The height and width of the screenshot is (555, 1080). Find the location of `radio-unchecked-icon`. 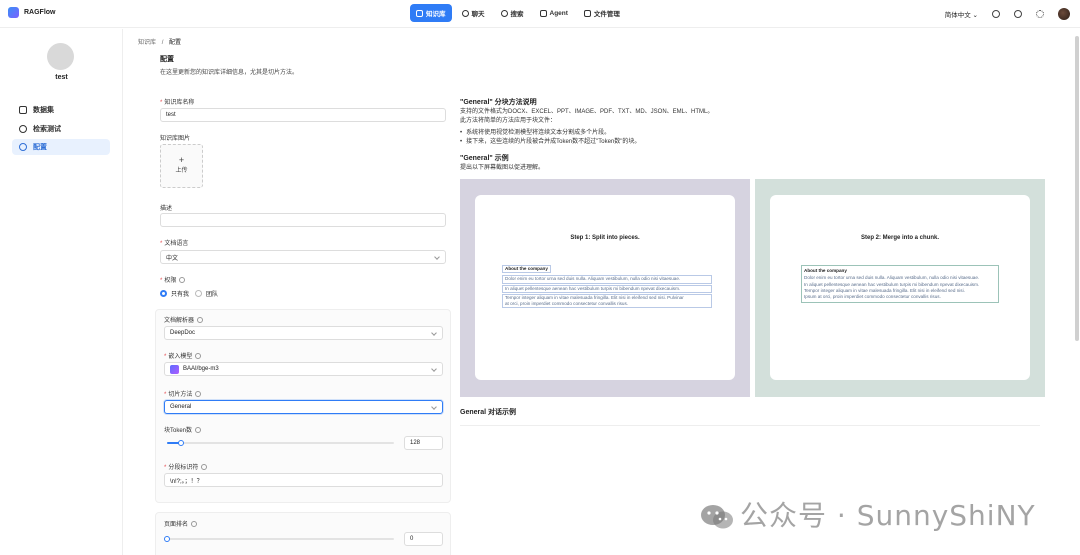

radio-unchecked-icon is located at coordinates (198, 293).